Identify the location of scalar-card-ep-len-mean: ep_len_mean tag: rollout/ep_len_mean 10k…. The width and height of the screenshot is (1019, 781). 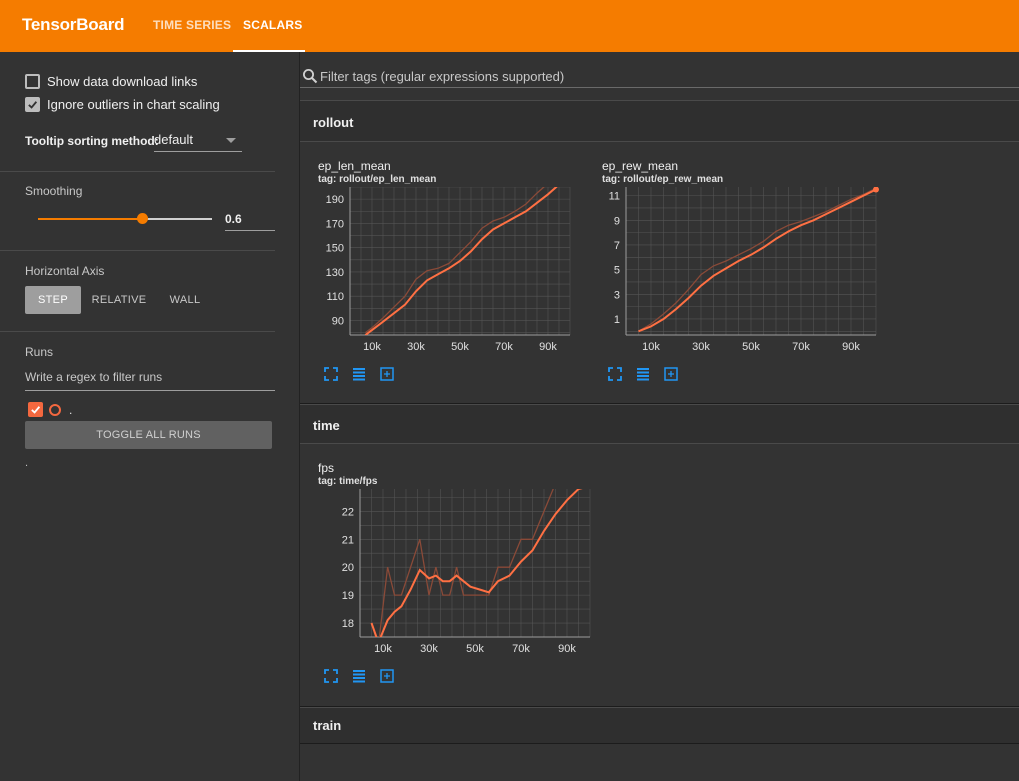
(448, 274).